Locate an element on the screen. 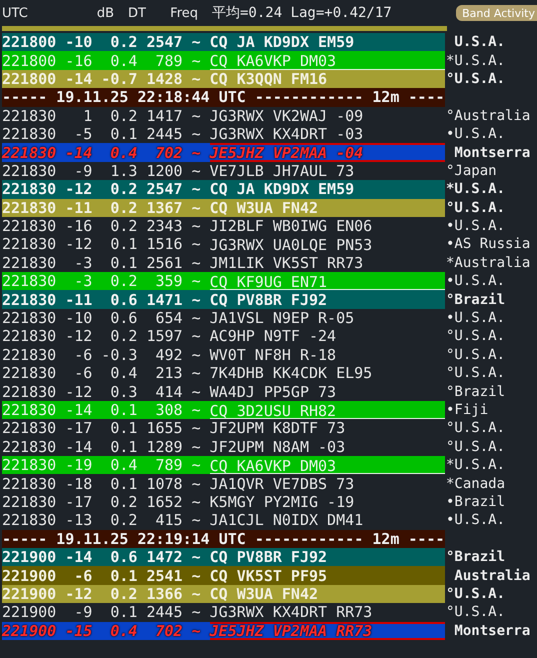  message-cell-text: WA4DJ PP5GP 73 is located at coordinates (274, 391).